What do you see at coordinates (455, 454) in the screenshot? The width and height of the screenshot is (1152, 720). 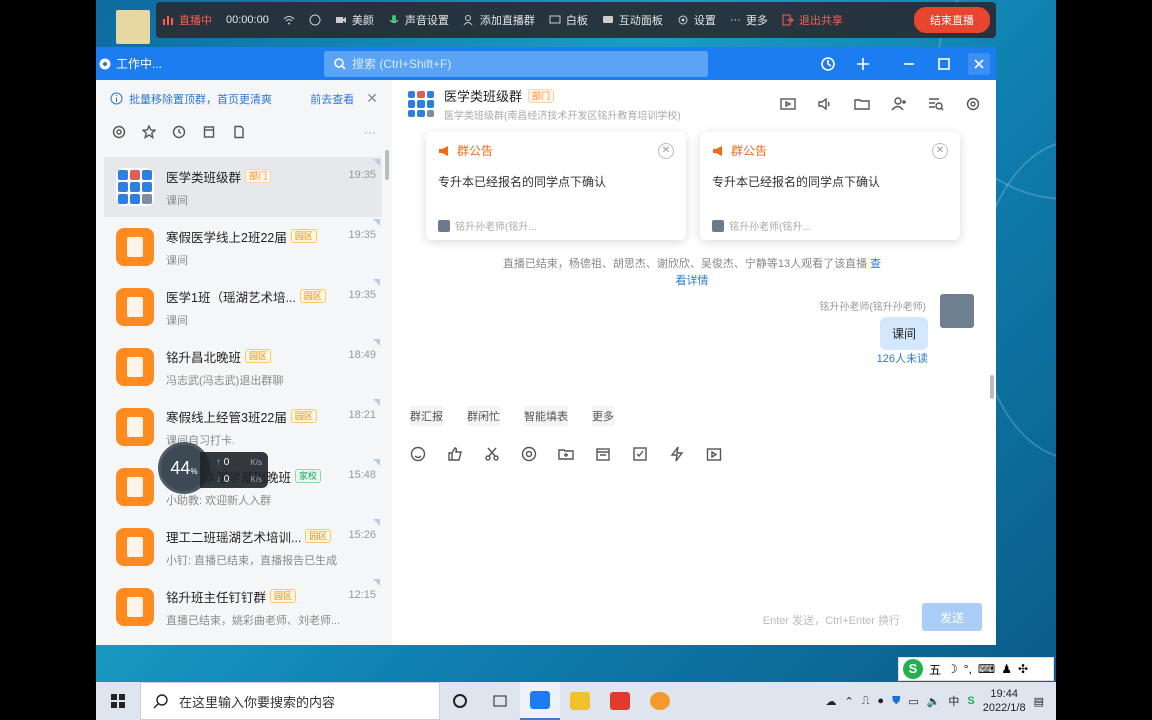 I see `thumbs-up-icon` at bounding box center [455, 454].